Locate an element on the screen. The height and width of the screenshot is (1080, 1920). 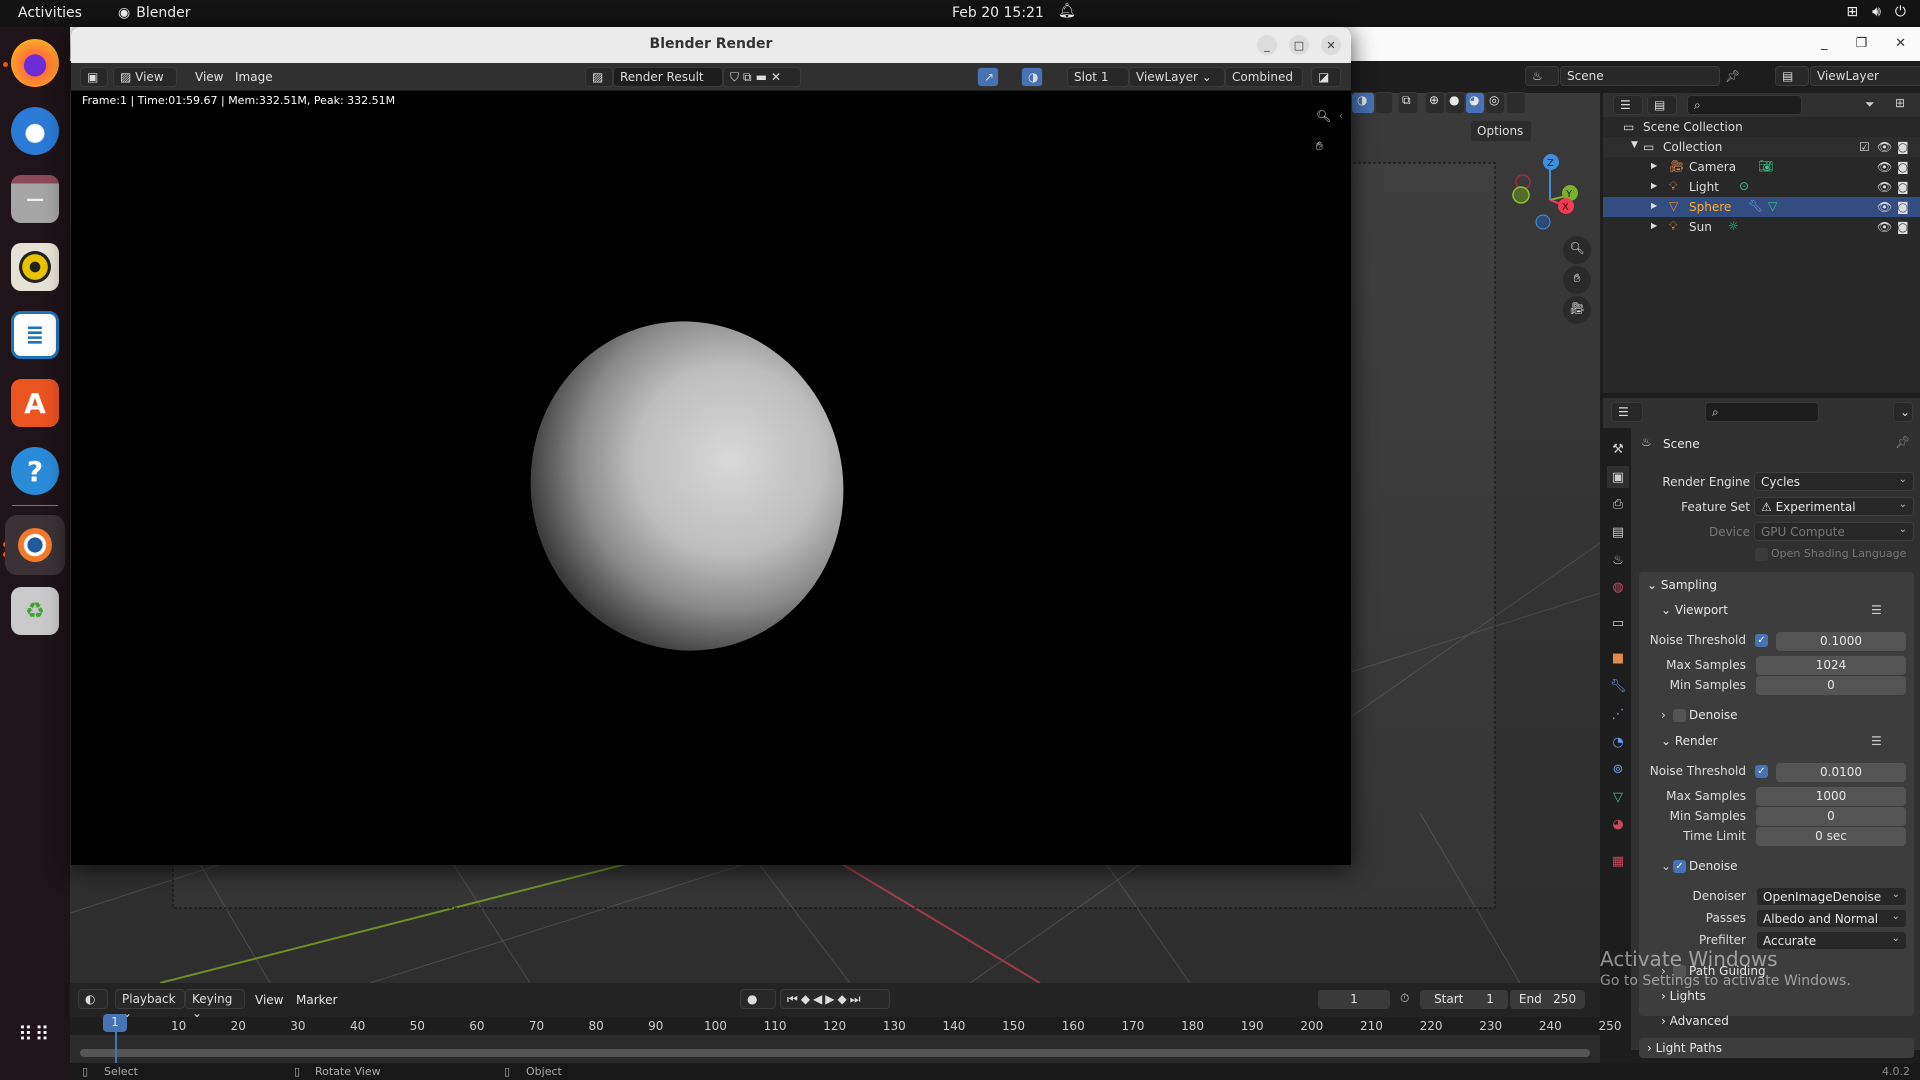
gizmo-toggle: ↗ is located at coordinates (988, 77).